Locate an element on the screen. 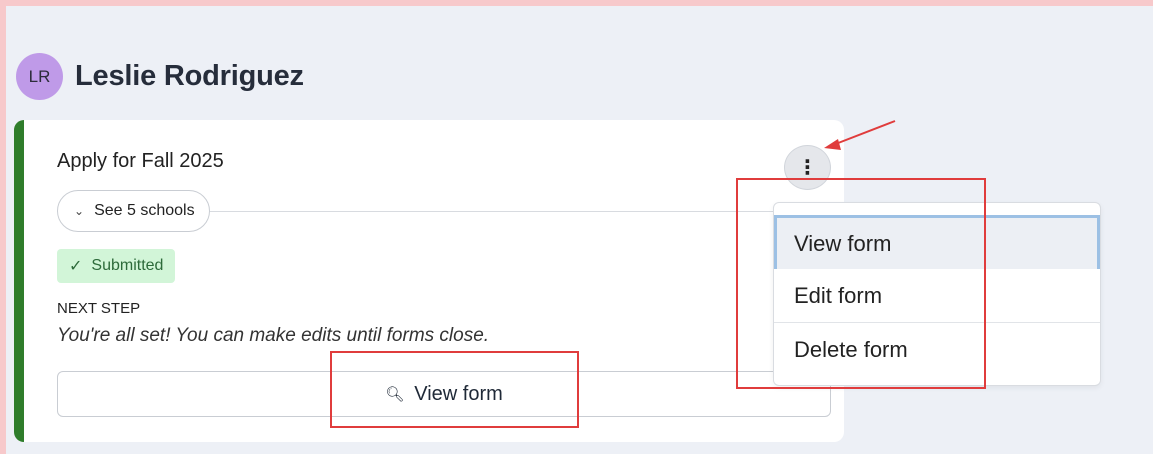 The height and width of the screenshot is (454, 1153). more-options-button: ⋮ is located at coordinates (807, 167).